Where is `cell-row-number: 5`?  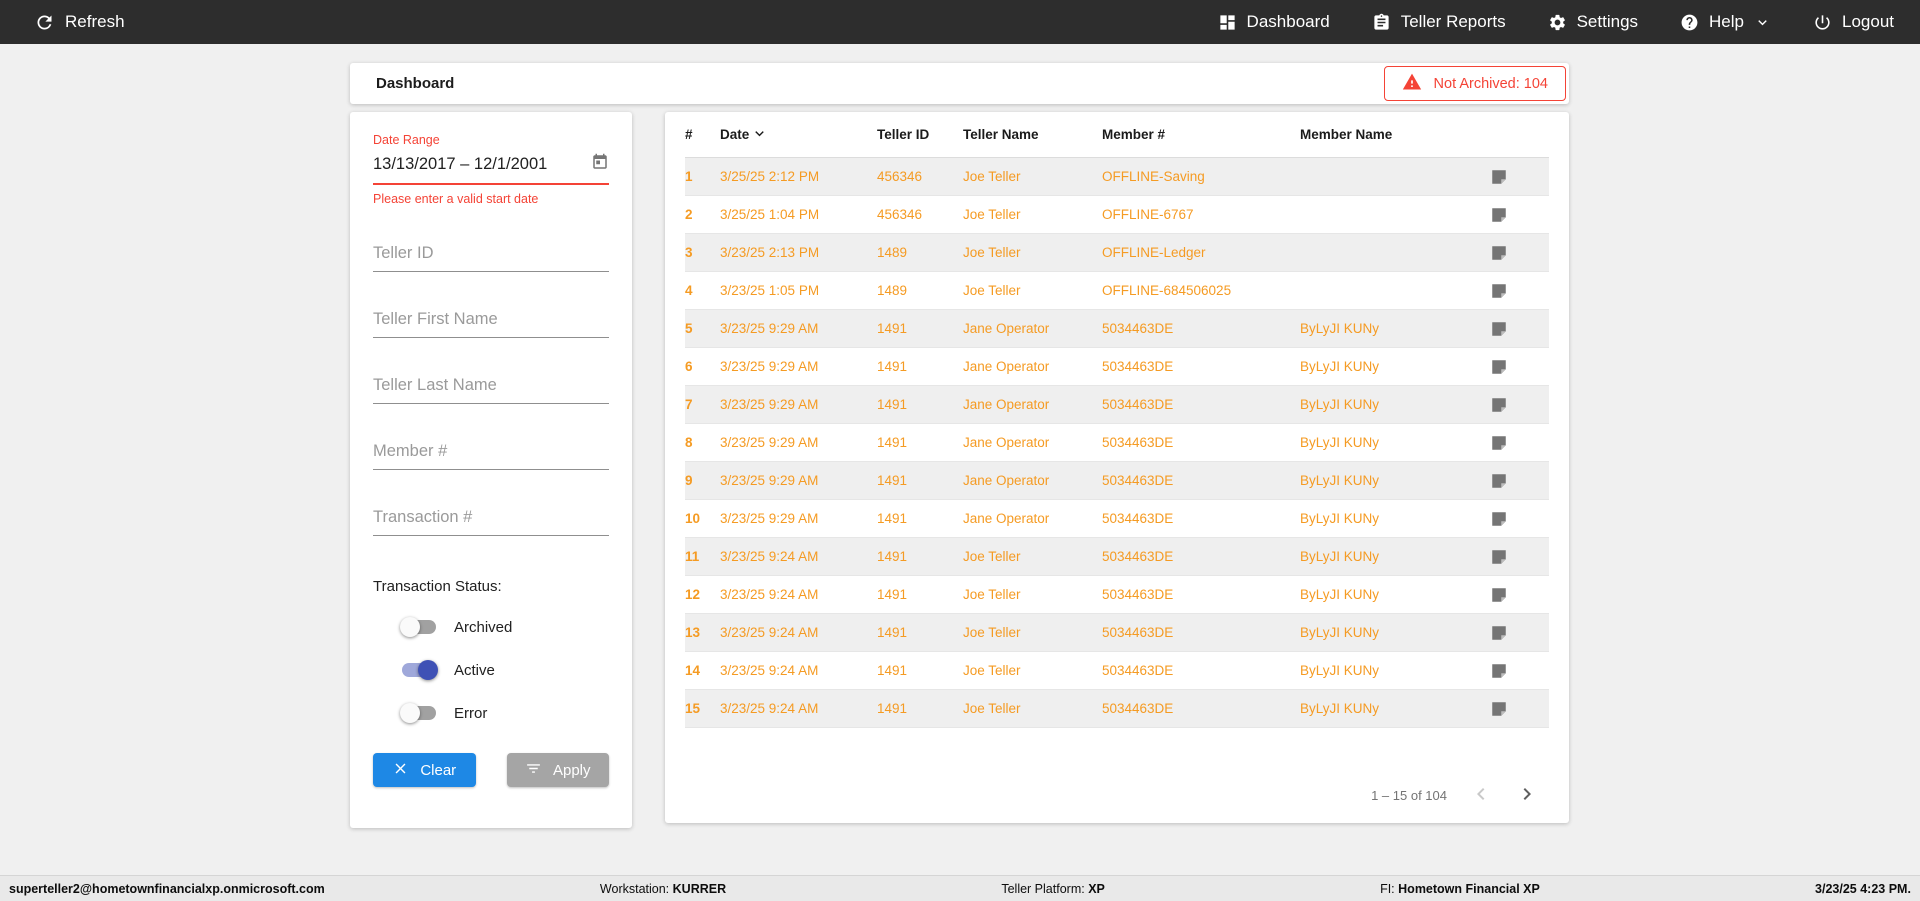
cell-row-number: 5 is located at coordinates (689, 328).